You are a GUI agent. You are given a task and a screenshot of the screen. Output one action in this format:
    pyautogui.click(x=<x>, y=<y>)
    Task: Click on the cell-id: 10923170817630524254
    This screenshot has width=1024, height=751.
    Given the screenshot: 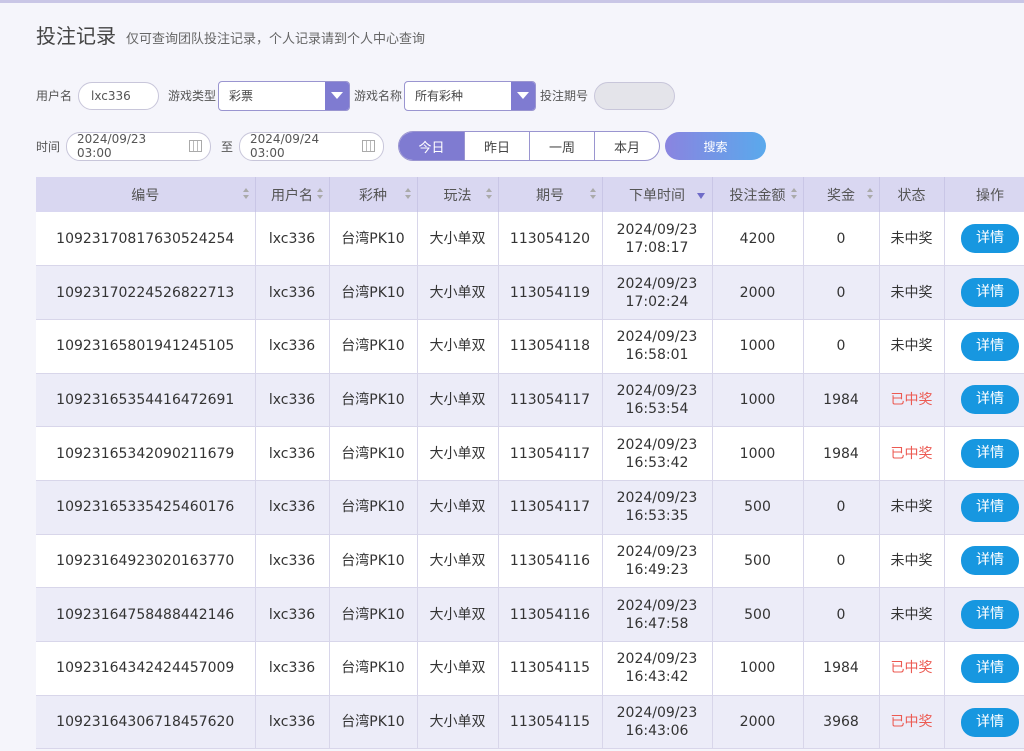 What is the action you would take?
    pyautogui.click(x=146, y=239)
    